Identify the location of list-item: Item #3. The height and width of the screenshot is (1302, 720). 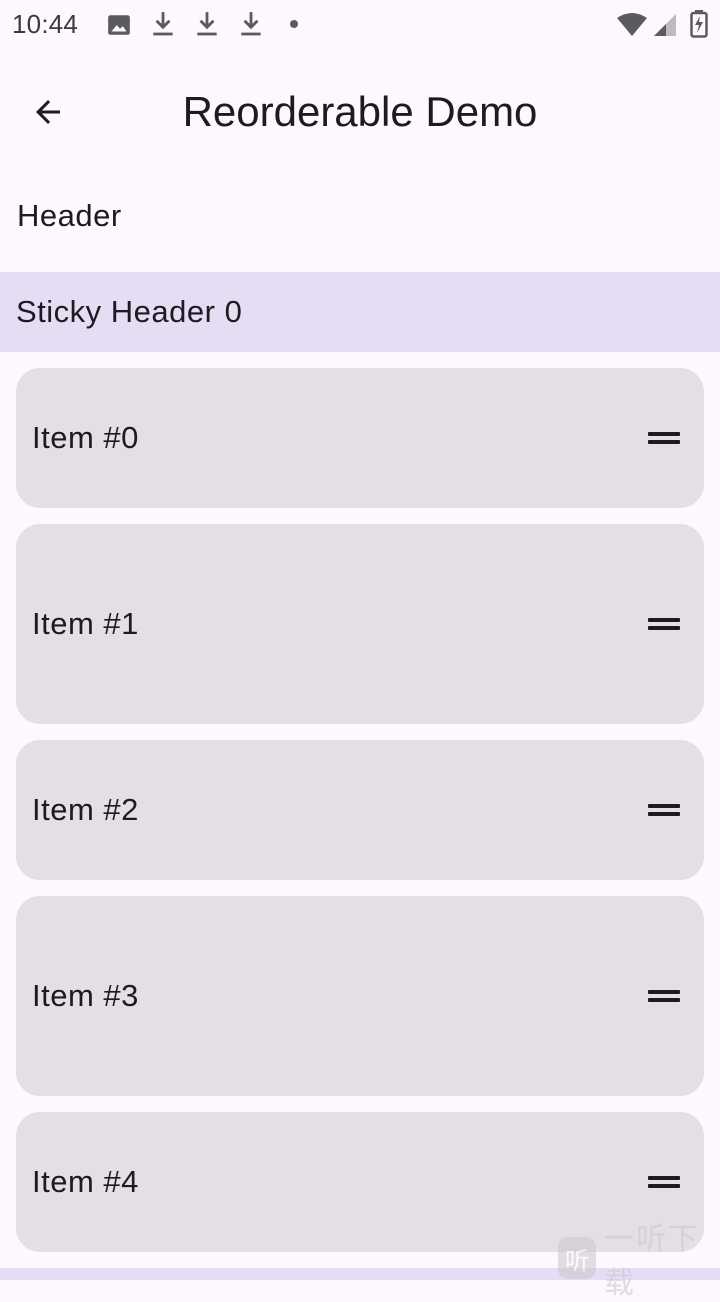
(360, 996).